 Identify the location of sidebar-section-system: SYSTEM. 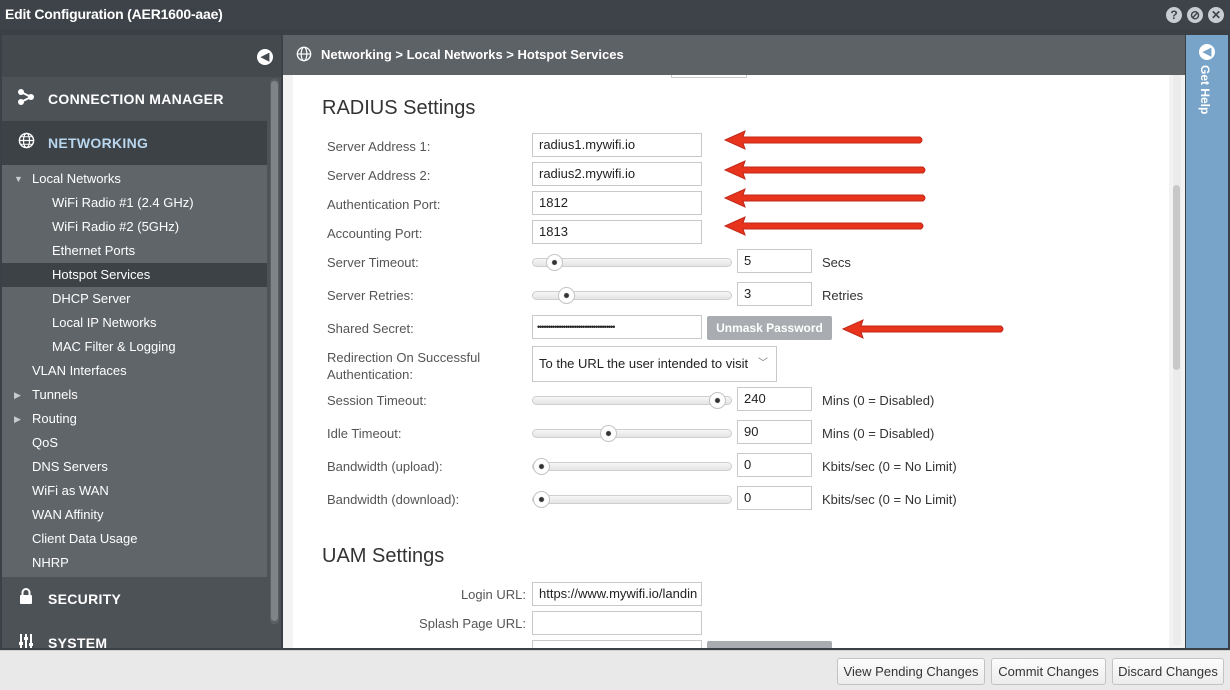
(134, 634).